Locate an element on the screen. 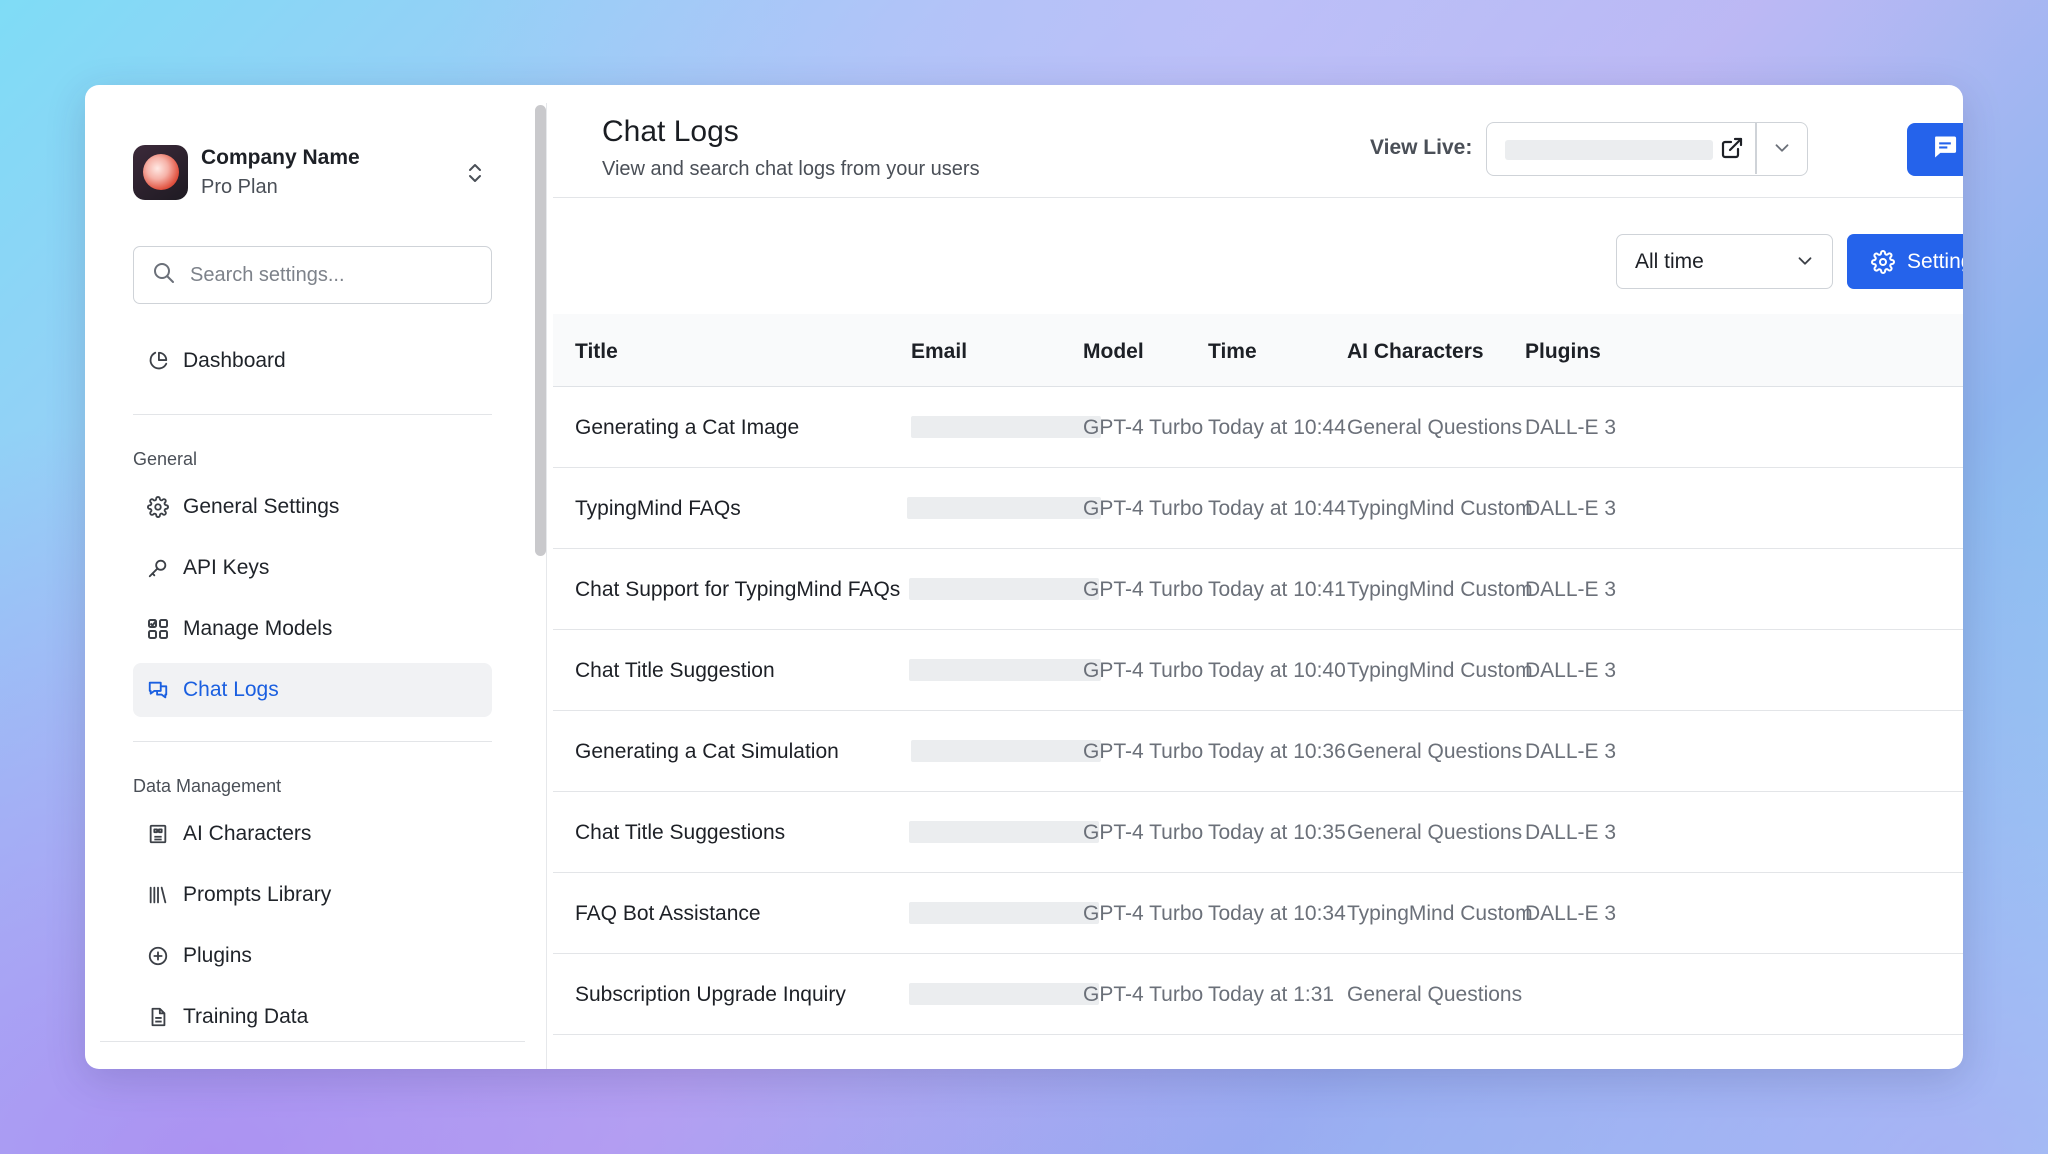 The width and height of the screenshot is (2048, 1154). cell-title: Chat Support for TypingMind FAQs is located at coordinates (738, 589).